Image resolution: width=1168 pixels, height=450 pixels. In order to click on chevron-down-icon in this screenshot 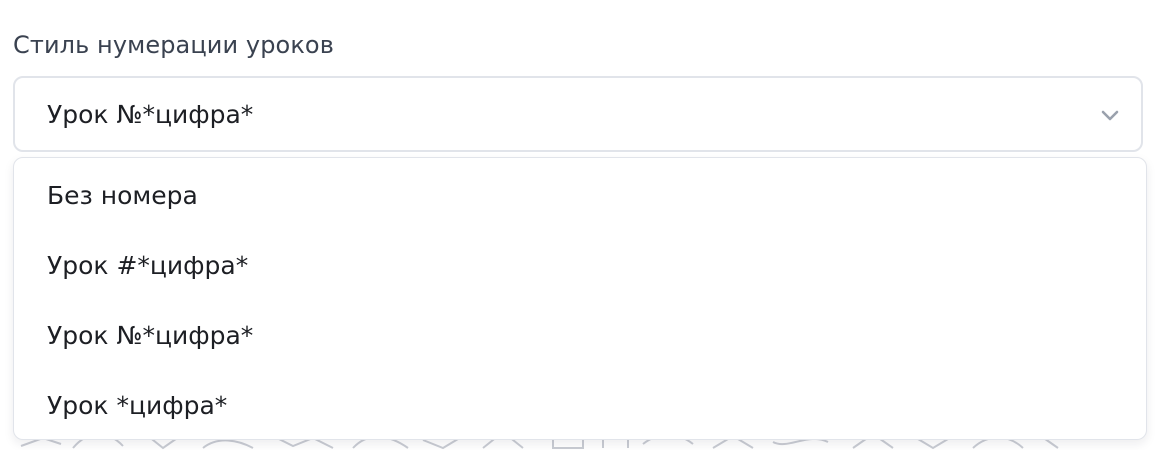, I will do `click(1110, 115)`.